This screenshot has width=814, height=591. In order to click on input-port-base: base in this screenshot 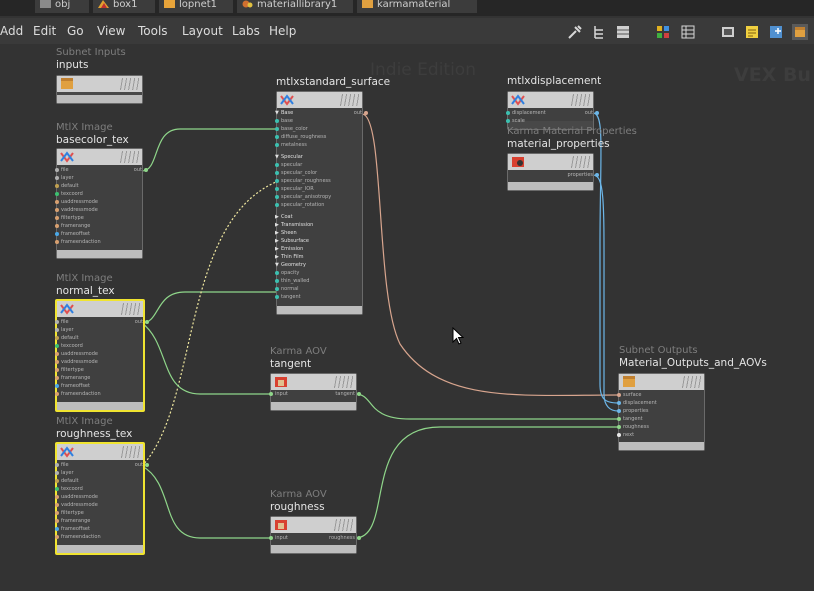, I will do `click(284, 121)`.